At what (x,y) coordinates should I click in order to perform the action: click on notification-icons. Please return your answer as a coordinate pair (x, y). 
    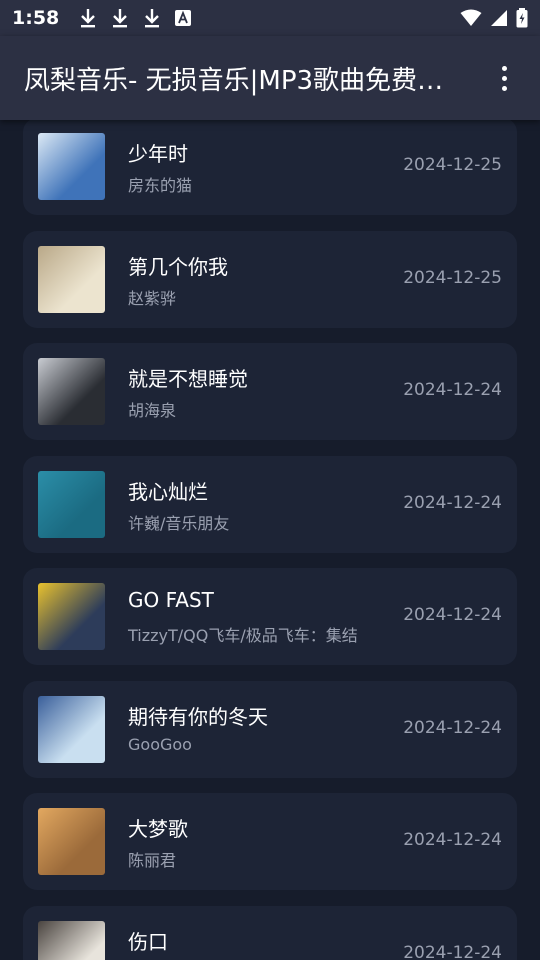
    Looking at the image, I should click on (135, 18).